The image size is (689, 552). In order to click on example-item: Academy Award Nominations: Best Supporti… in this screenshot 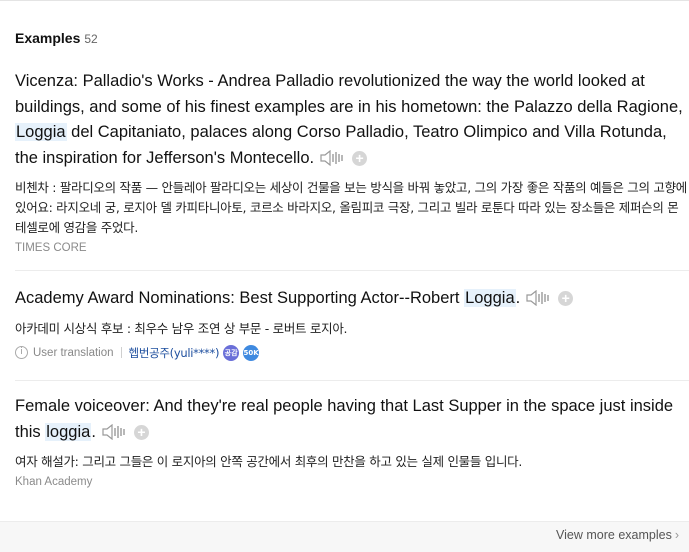, I will do `click(351, 323)`.